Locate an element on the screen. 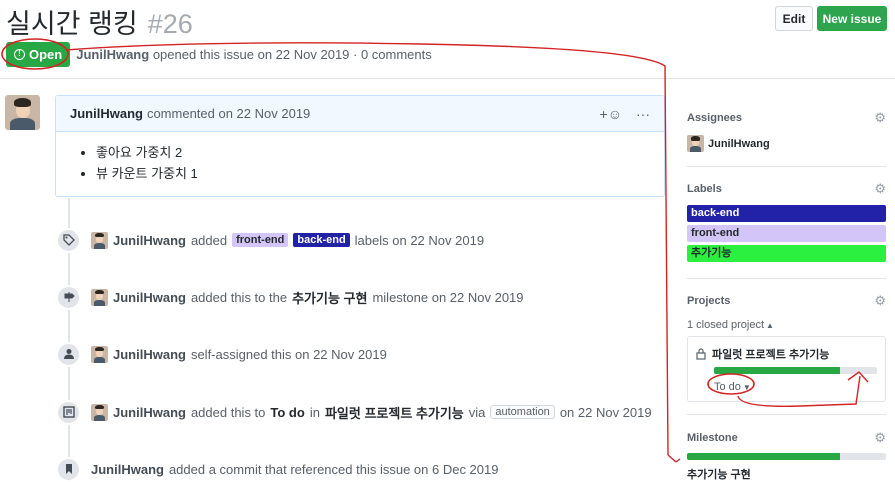 Image resolution: width=895 pixels, height=482 pixels. assignee-name: JunilHwang is located at coordinates (739, 144).